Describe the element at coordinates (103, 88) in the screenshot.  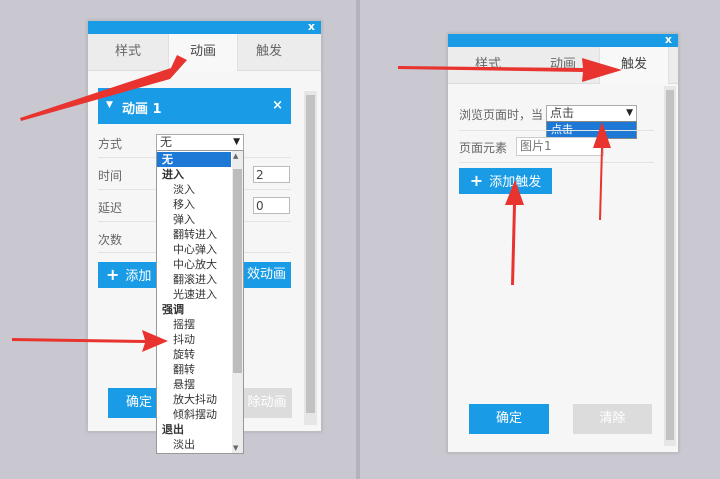
I see `arrow-to-animation-tab` at that location.